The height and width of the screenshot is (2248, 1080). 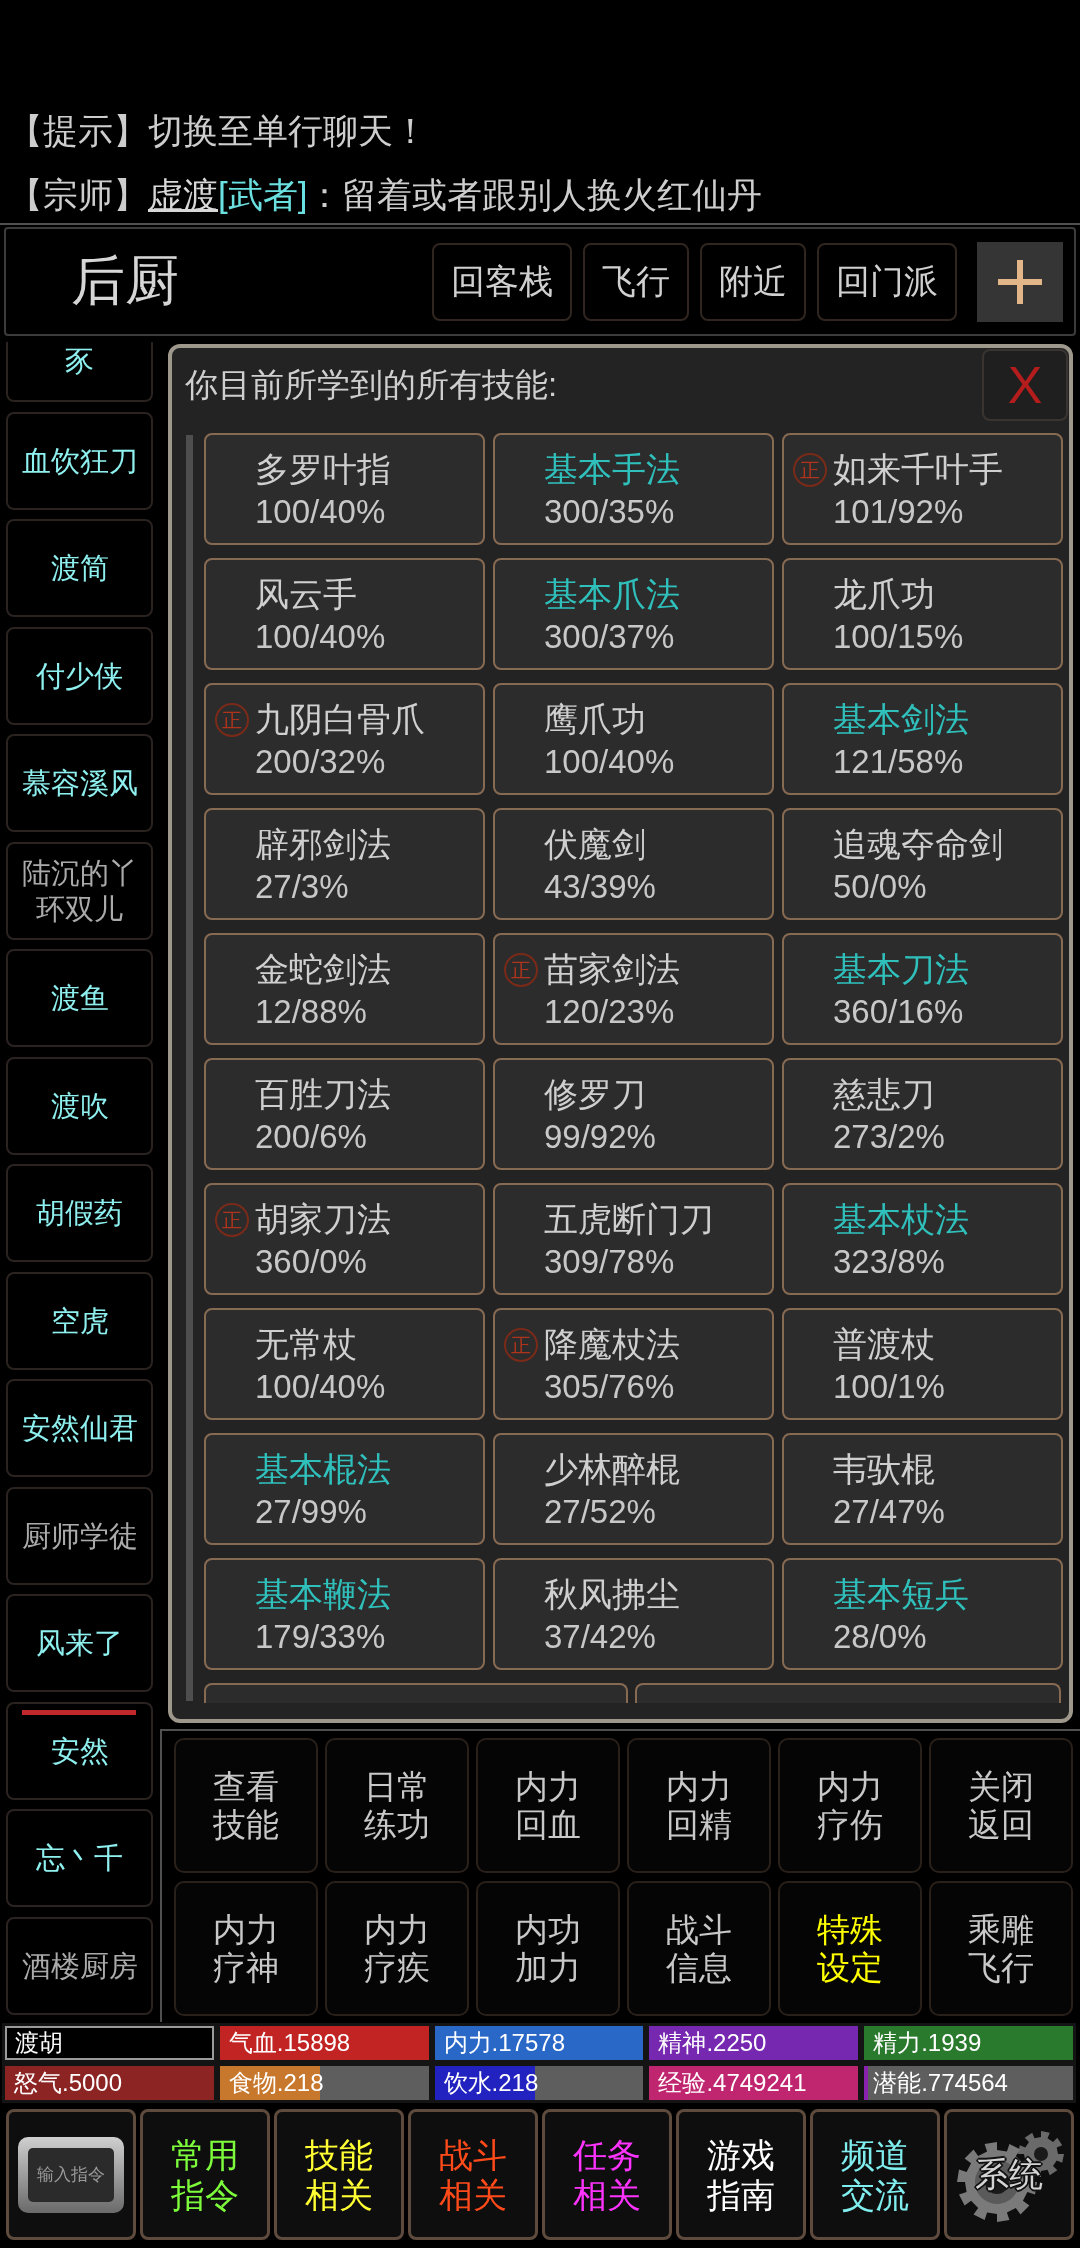 What do you see at coordinates (712, 2043) in the screenshot?
I see `stat-label: 精神.2250` at bounding box center [712, 2043].